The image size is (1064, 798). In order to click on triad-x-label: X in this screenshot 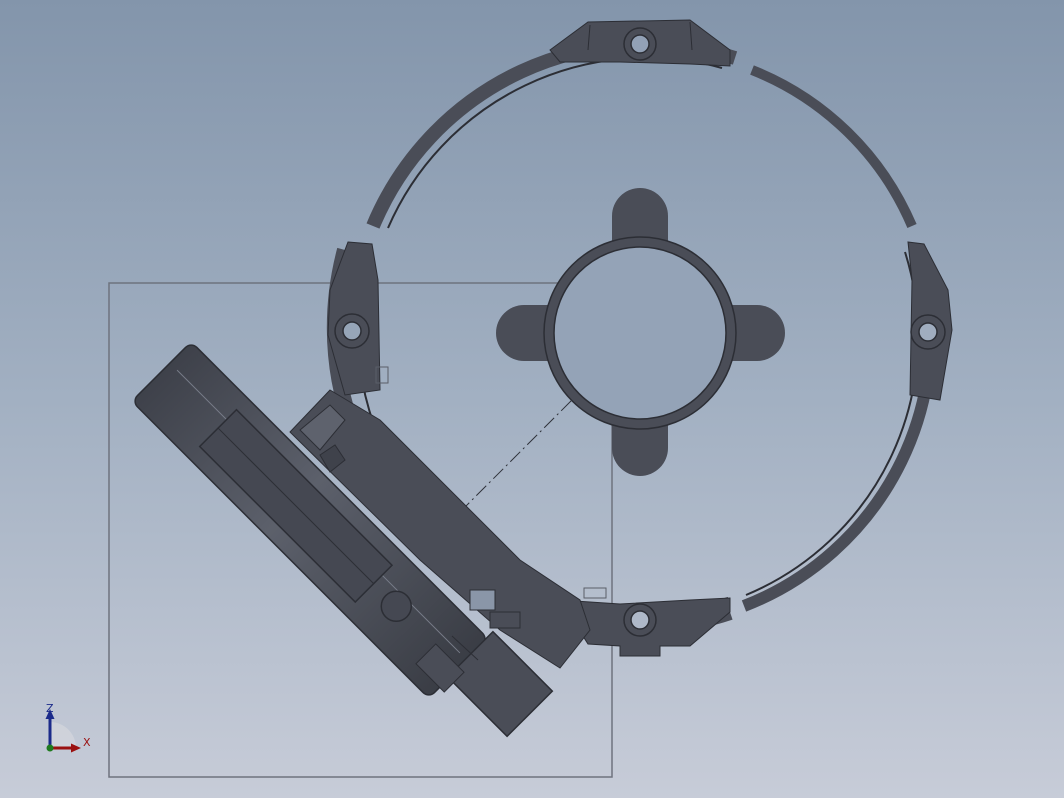, I will do `click(87, 742)`.